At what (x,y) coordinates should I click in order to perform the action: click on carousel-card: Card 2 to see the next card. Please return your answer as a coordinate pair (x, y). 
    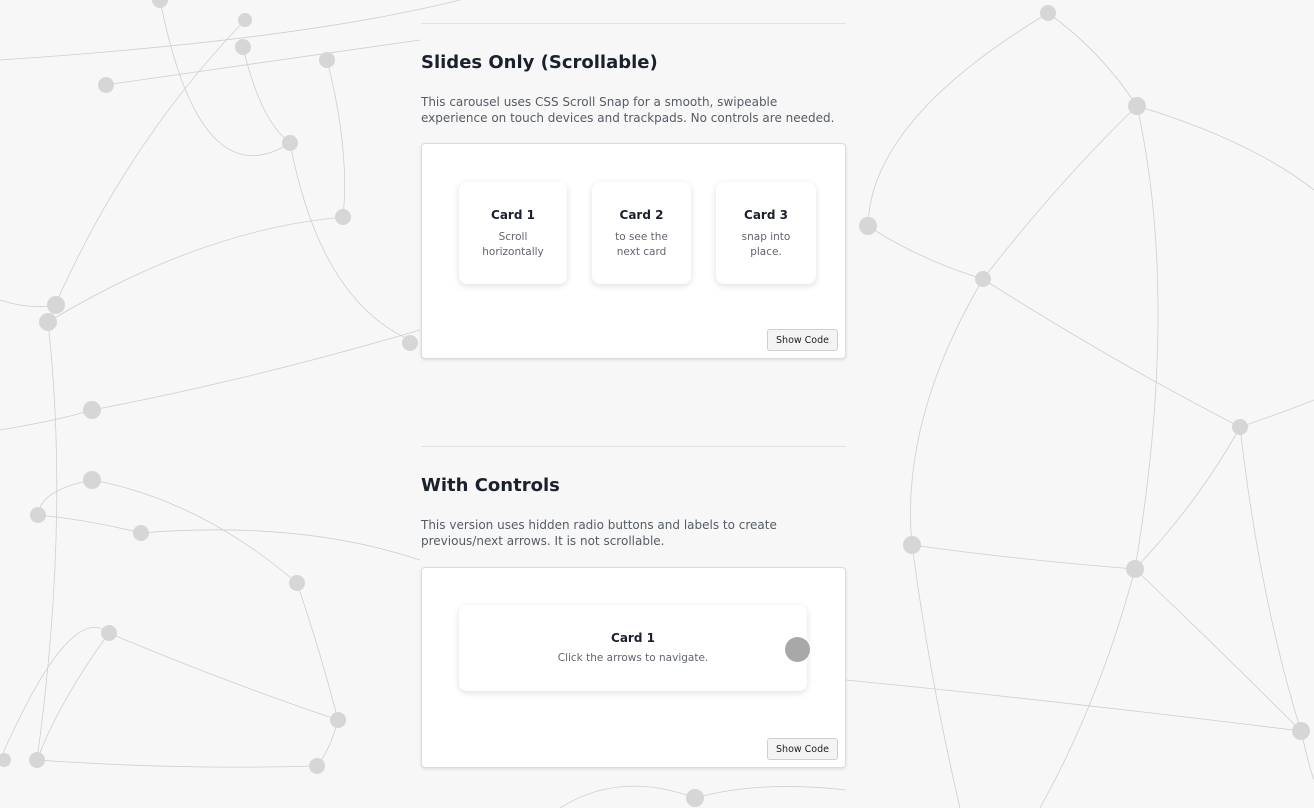
    Looking at the image, I should click on (641, 233).